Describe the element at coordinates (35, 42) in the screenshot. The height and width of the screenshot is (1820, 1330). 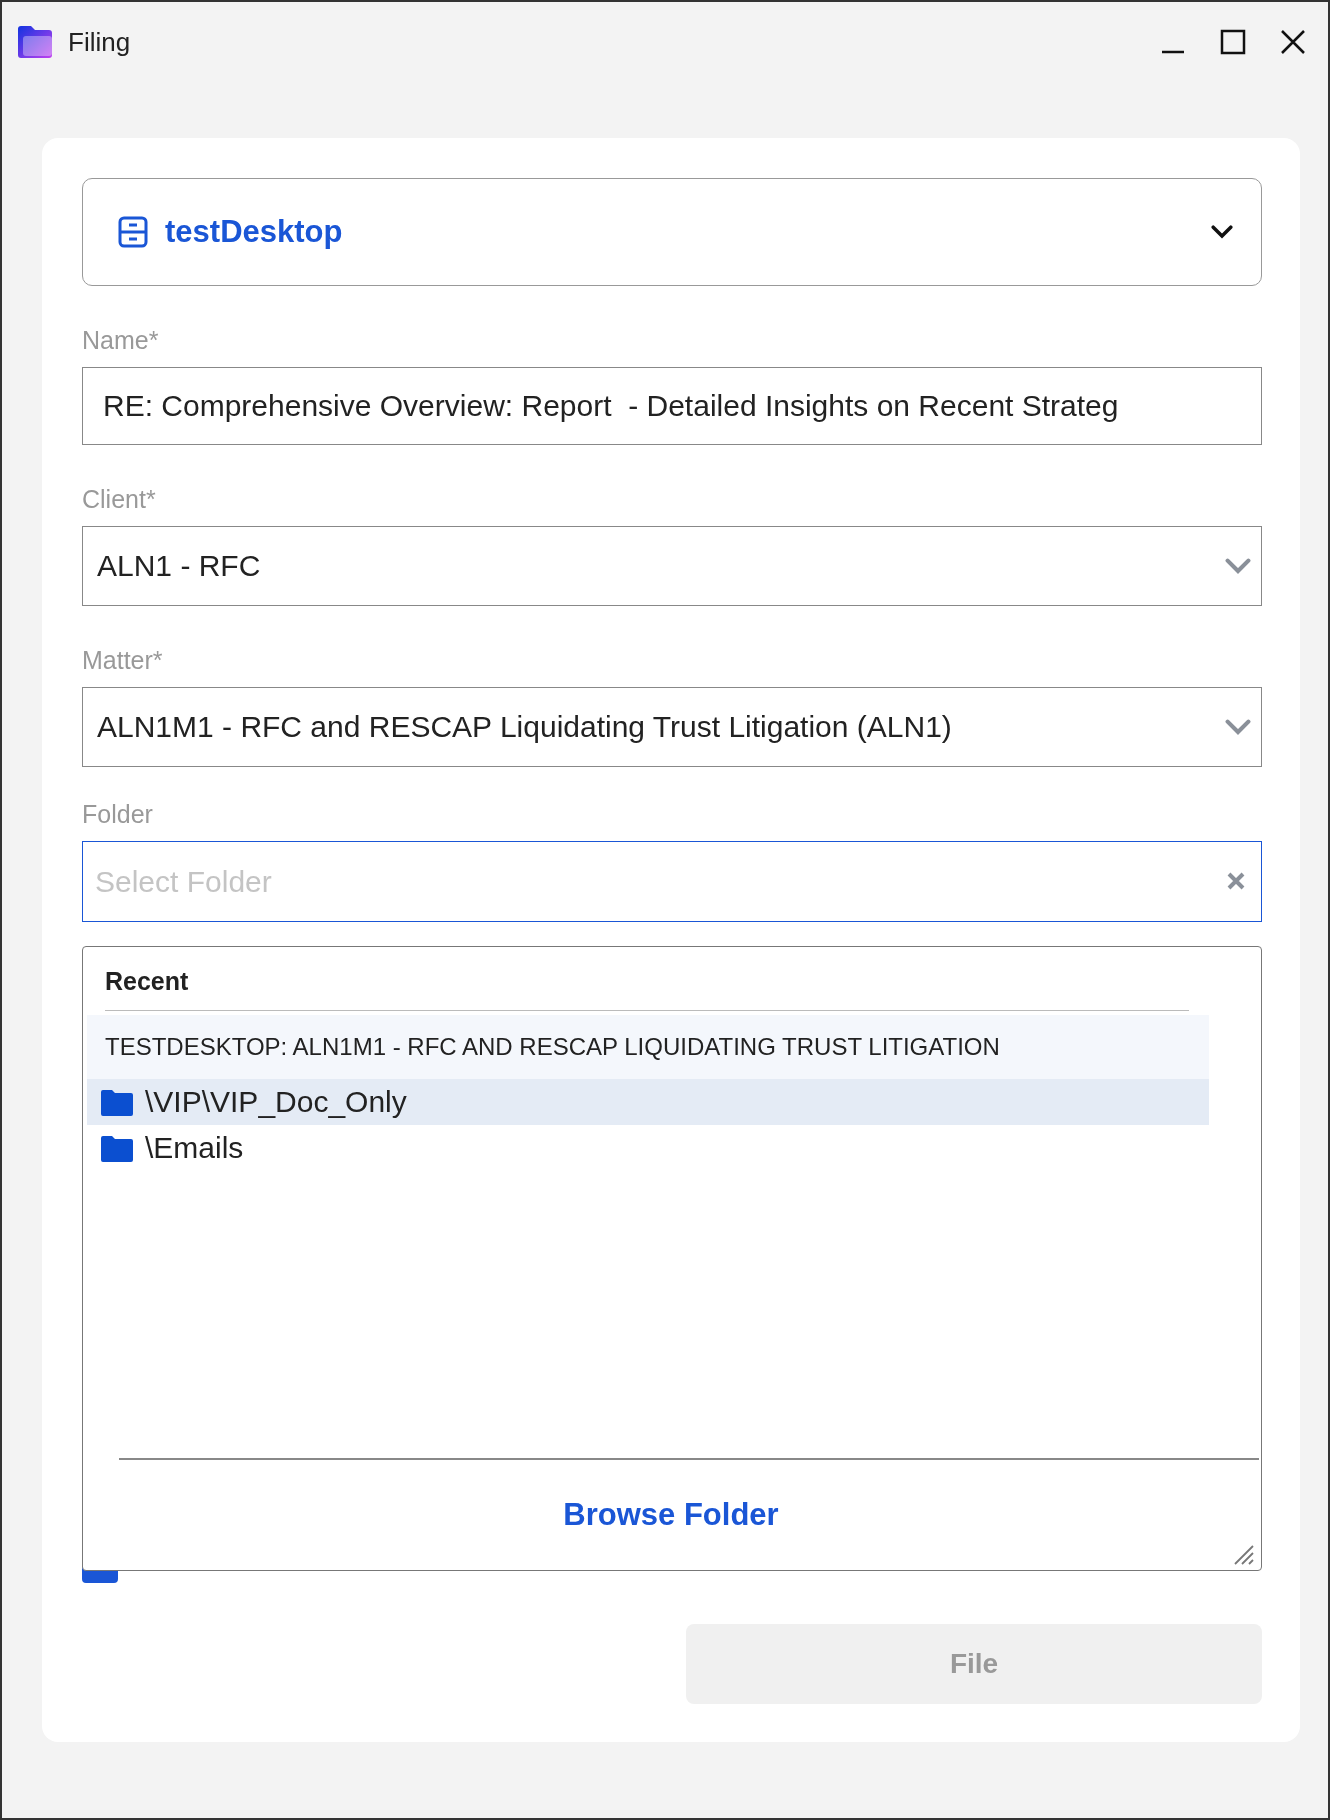
I see `app-folder-icon` at that location.